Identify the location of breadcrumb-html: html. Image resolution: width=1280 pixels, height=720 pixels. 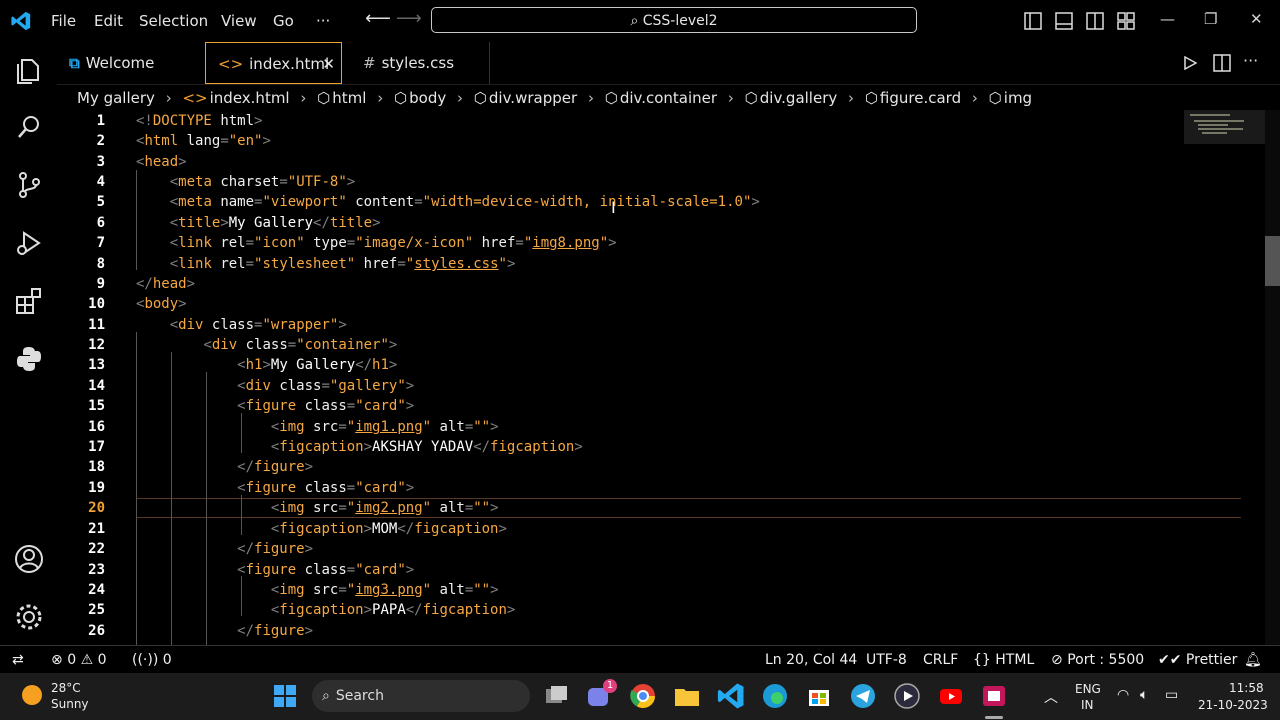
(349, 98).